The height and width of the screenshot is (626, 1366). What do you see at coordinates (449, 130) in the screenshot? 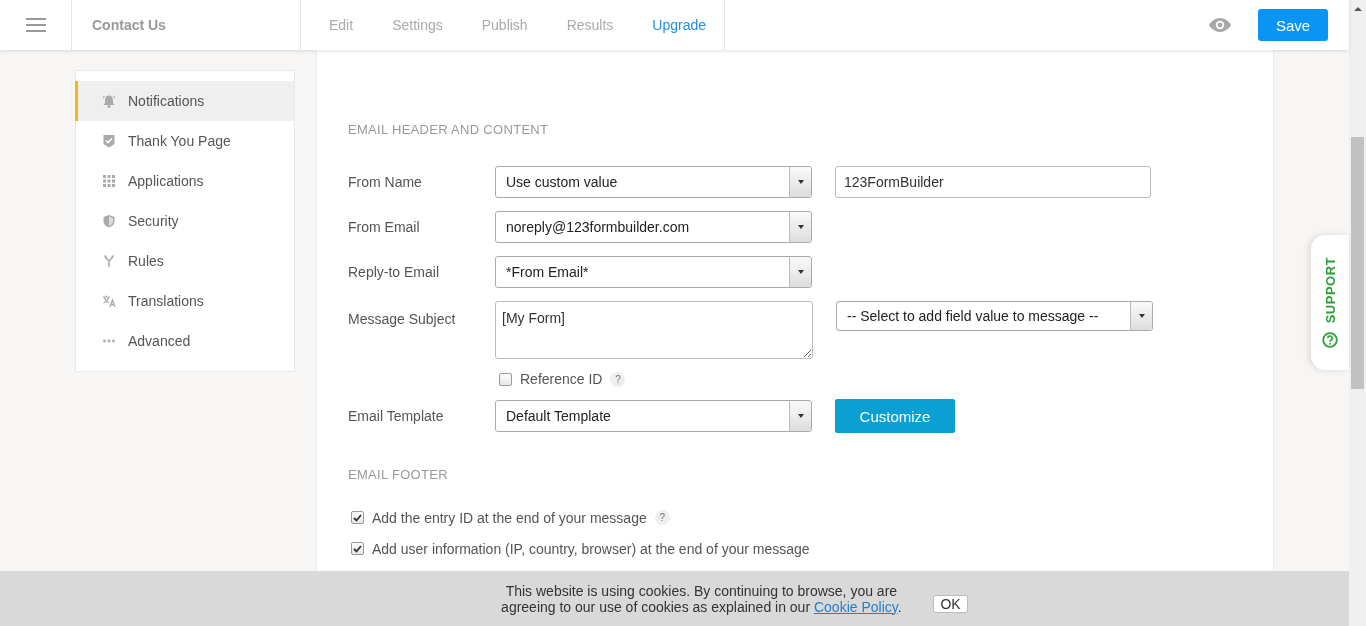
I see `section-heading: EMAIL HEADER AND CONTENT` at bounding box center [449, 130].